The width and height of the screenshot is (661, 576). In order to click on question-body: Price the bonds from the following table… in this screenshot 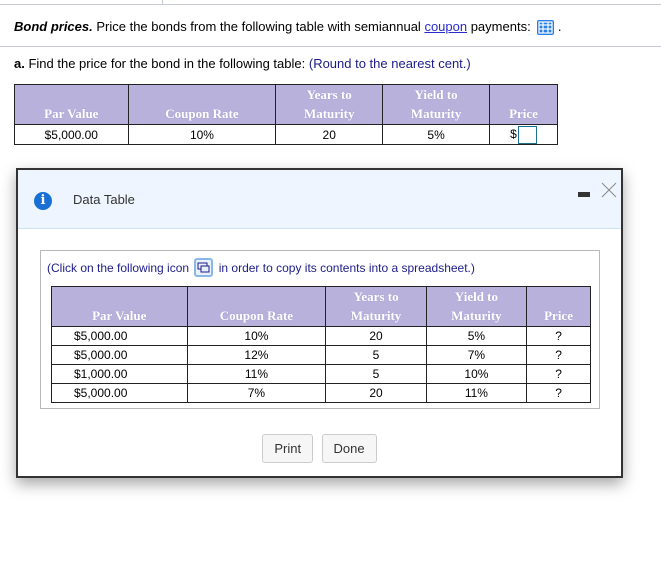, I will do `click(258, 26)`.